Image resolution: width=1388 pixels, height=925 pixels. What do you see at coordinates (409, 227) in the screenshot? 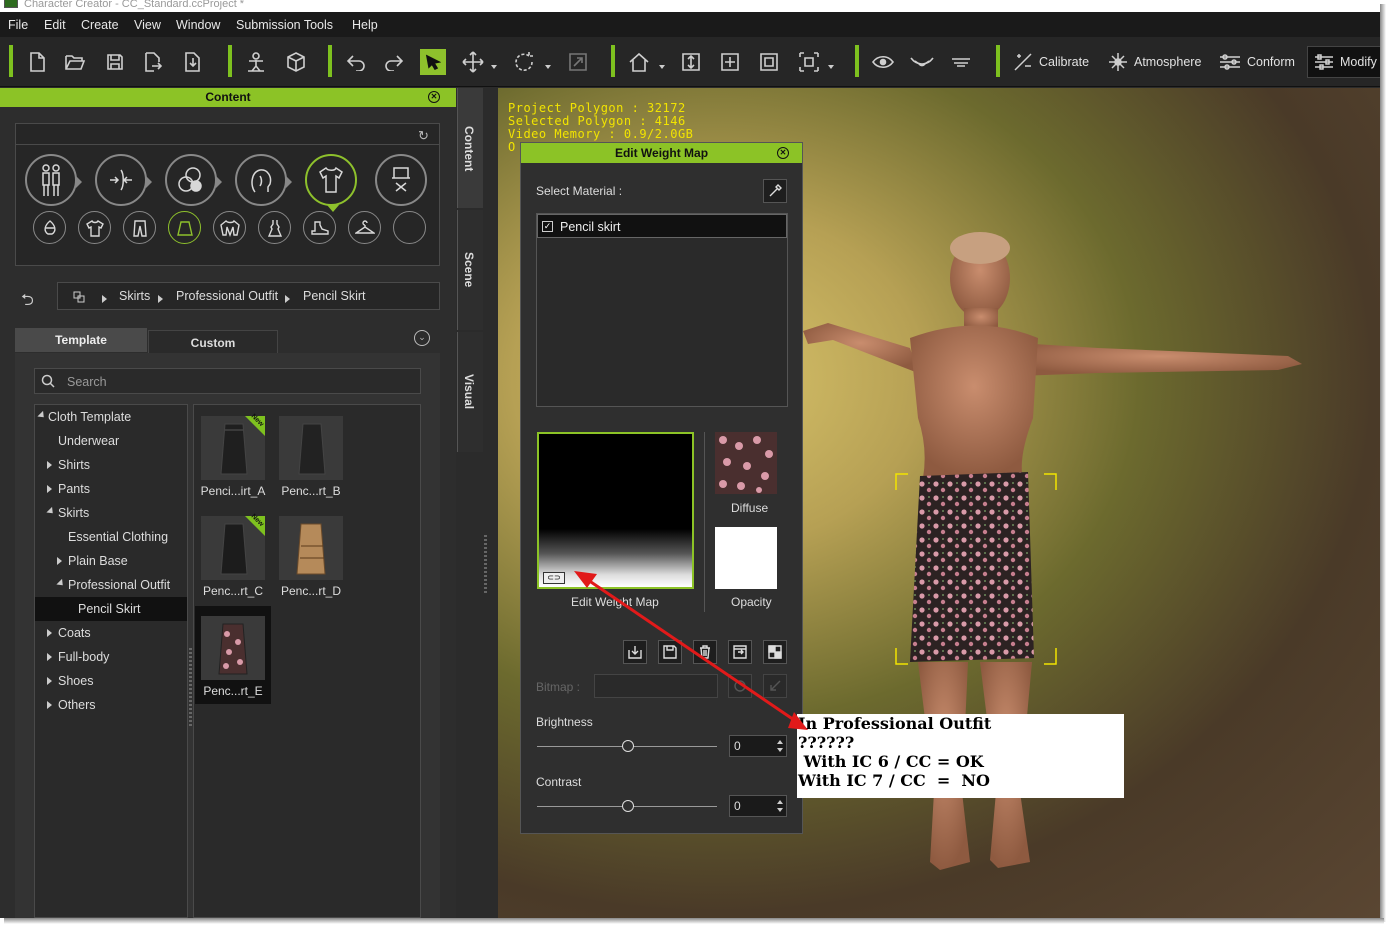
I see `empty-slot-icon` at bounding box center [409, 227].